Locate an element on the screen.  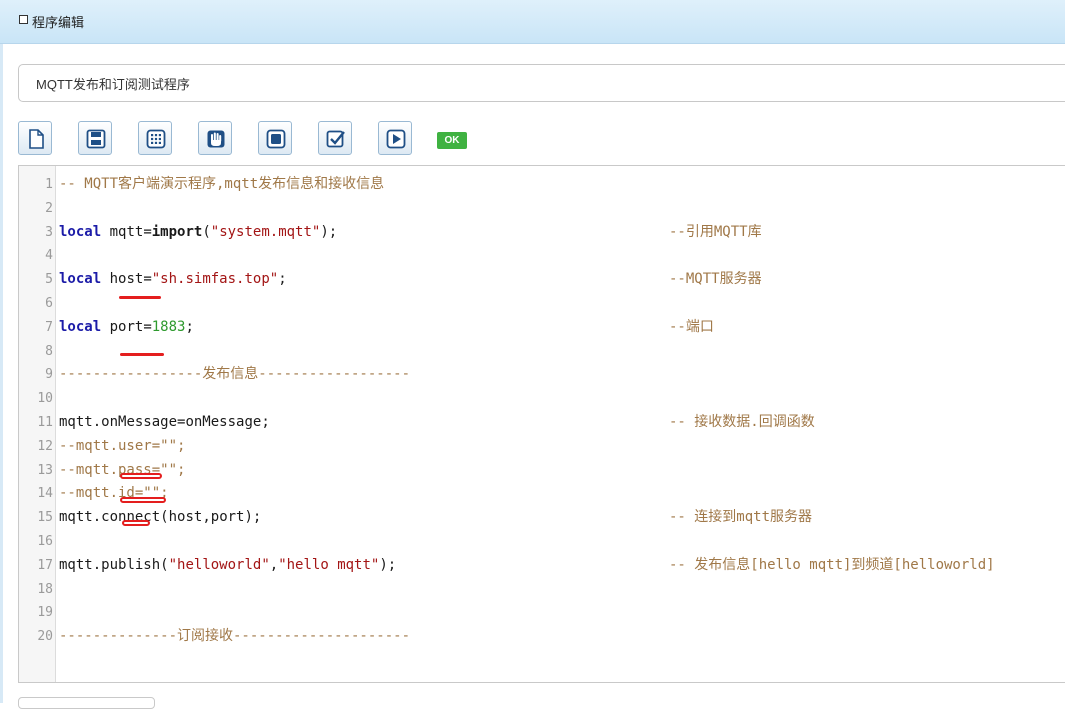
code-line: 2 is located at coordinates (542, 208).